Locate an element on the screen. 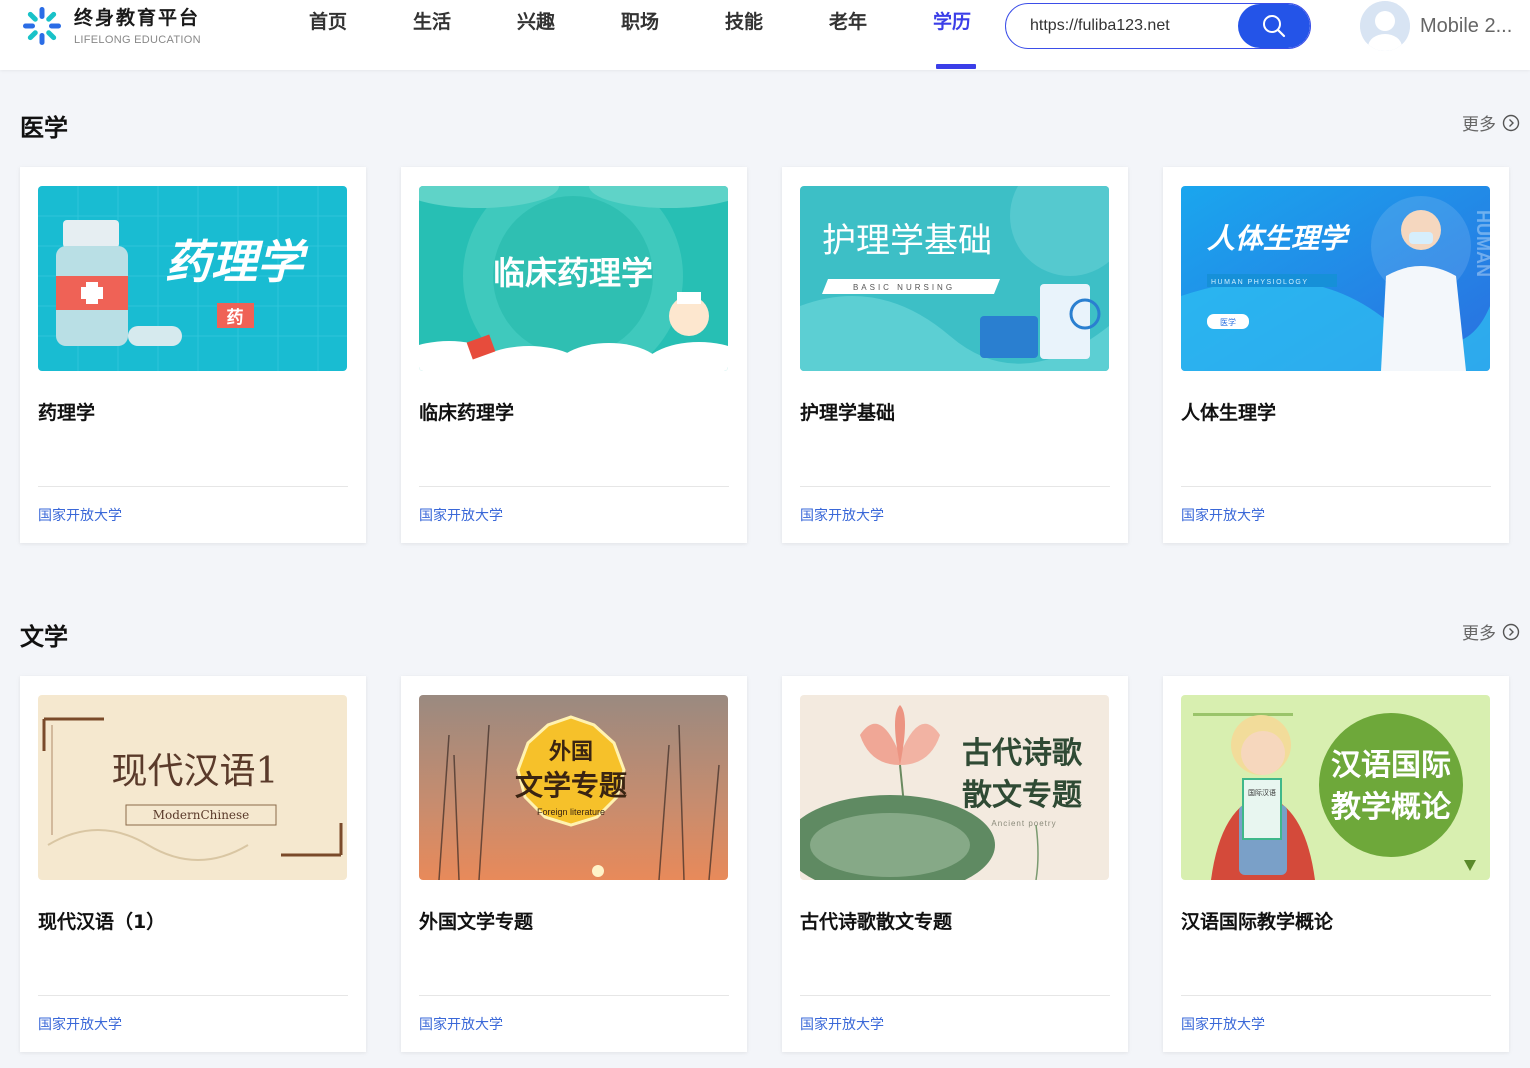  course-title: 汉语国际教学概论 is located at coordinates (1257, 922).